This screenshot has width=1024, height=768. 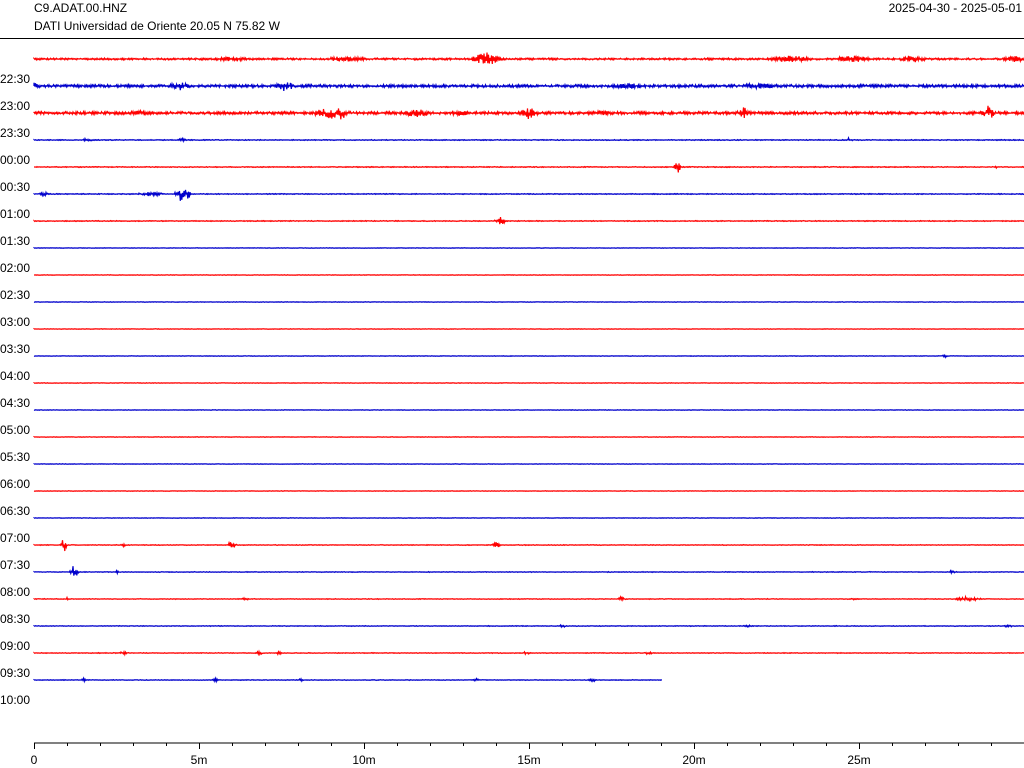 What do you see at coordinates (15, 565) in the screenshot?
I see `time-label: 07:30` at bounding box center [15, 565].